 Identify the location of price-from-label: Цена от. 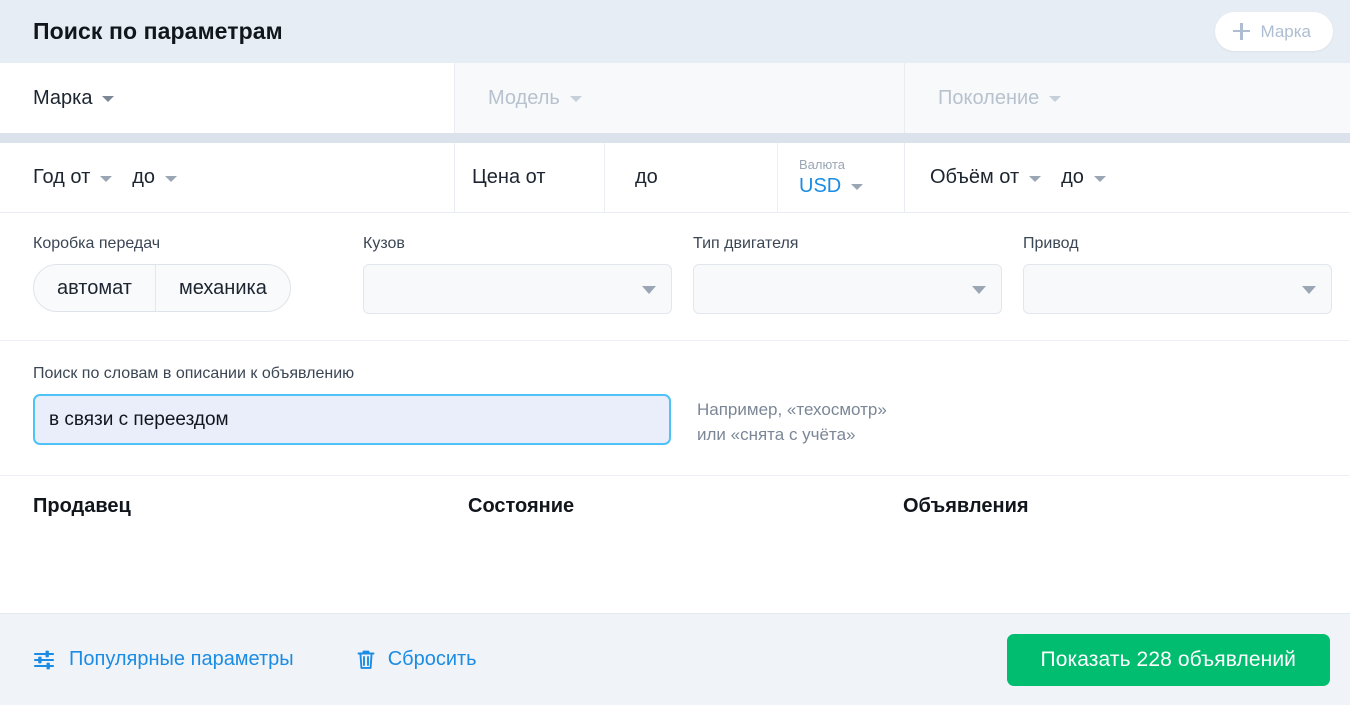
(509, 177).